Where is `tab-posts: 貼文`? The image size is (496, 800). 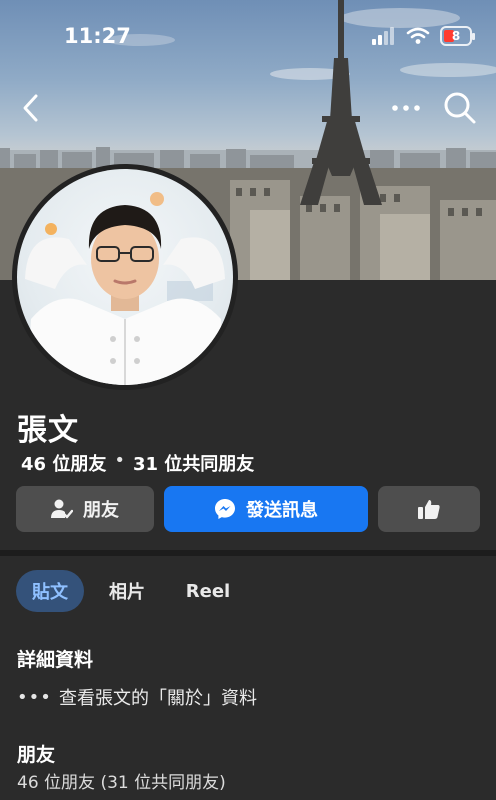
tab-posts: 貼文 is located at coordinates (50, 591).